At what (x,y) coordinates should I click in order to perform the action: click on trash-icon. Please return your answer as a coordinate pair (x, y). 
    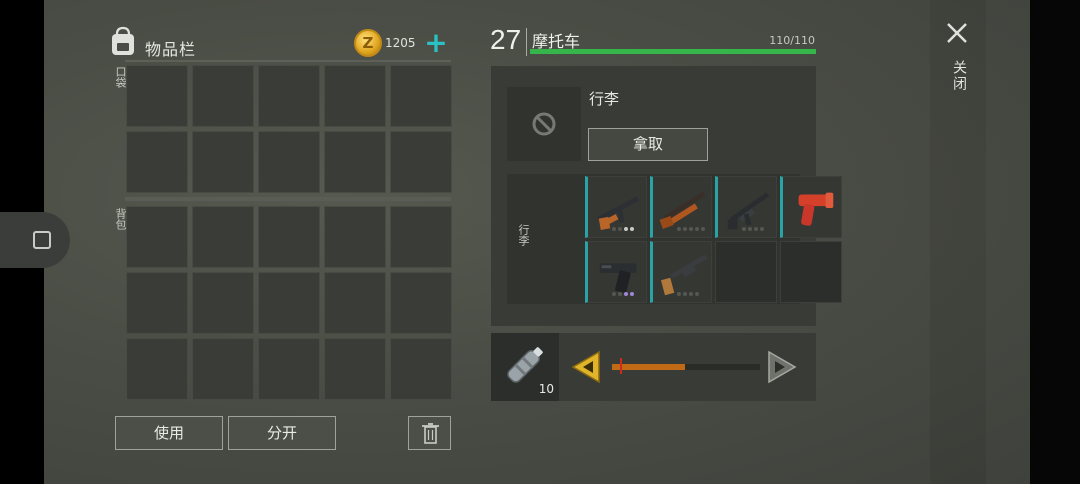
    Looking at the image, I should click on (430, 433).